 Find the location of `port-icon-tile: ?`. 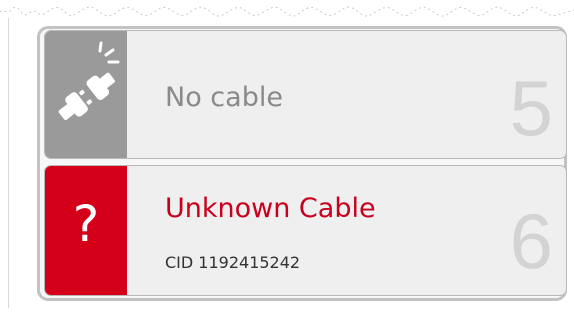

port-icon-tile: ? is located at coordinates (86, 230).